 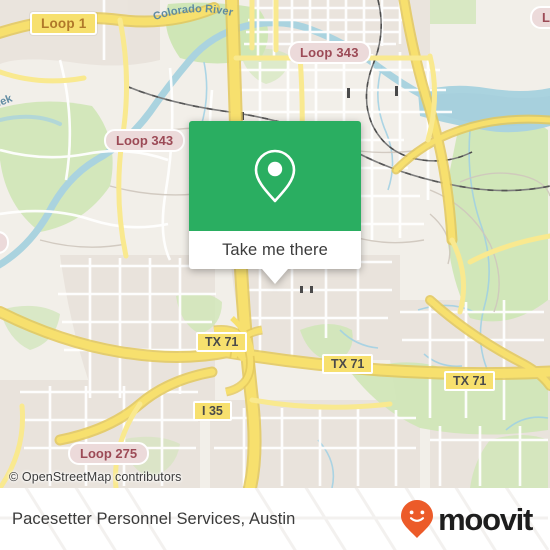 What do you see at coordinates (540, 17) in the screenshot?
I see `map-shield-loop-edge-right: Lo` at bounding box center [540, 17].